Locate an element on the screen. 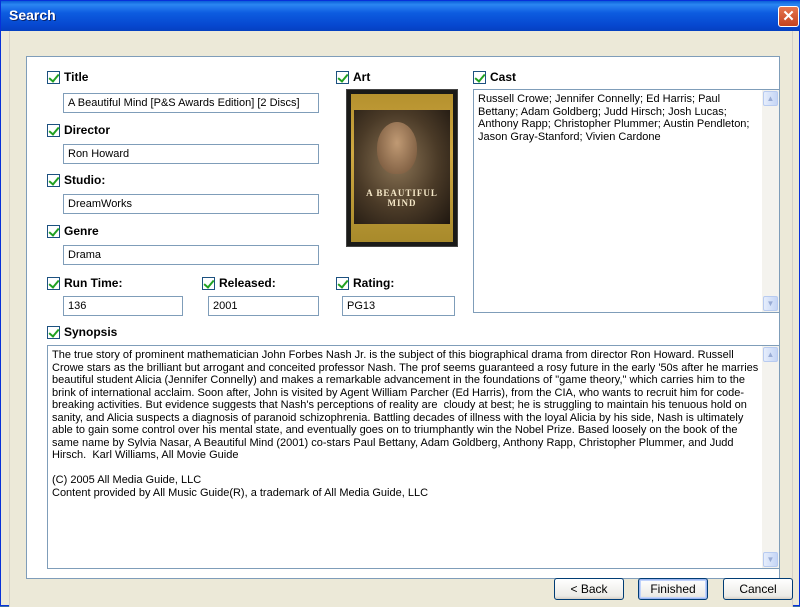 The image size is (800, 607). released-label: Released: is located at coordinates (247, 283).